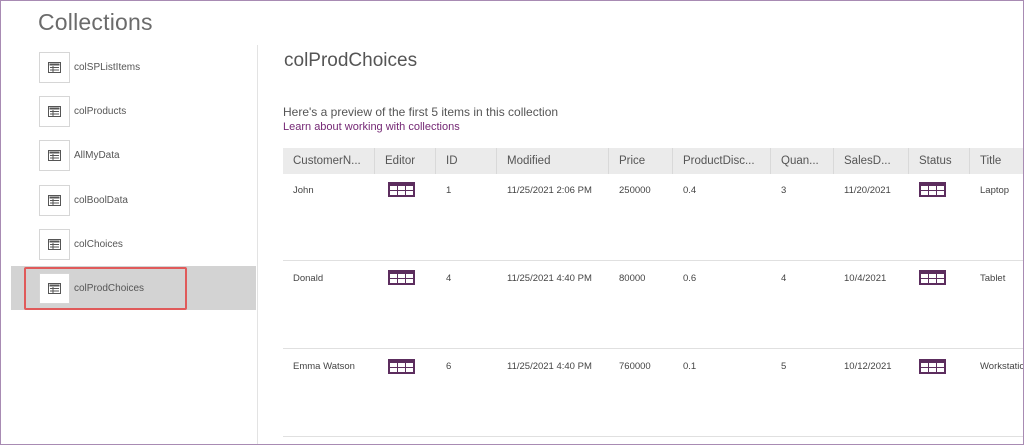 The width and height of the screenshot is (1024, 445). I want to click on sidebar-item-label: colProdChoices, so click(109, 288).